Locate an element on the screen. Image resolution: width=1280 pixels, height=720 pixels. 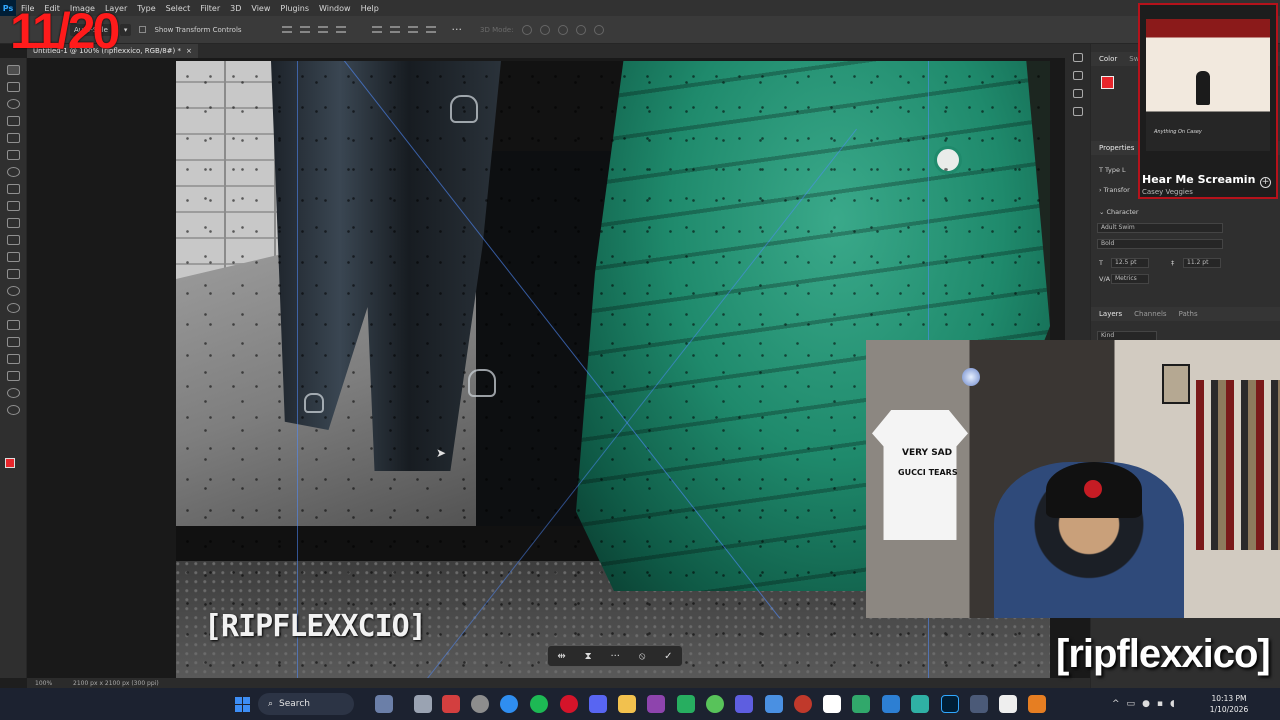
close-tab-icon: × is located at coordinates (189, 51).